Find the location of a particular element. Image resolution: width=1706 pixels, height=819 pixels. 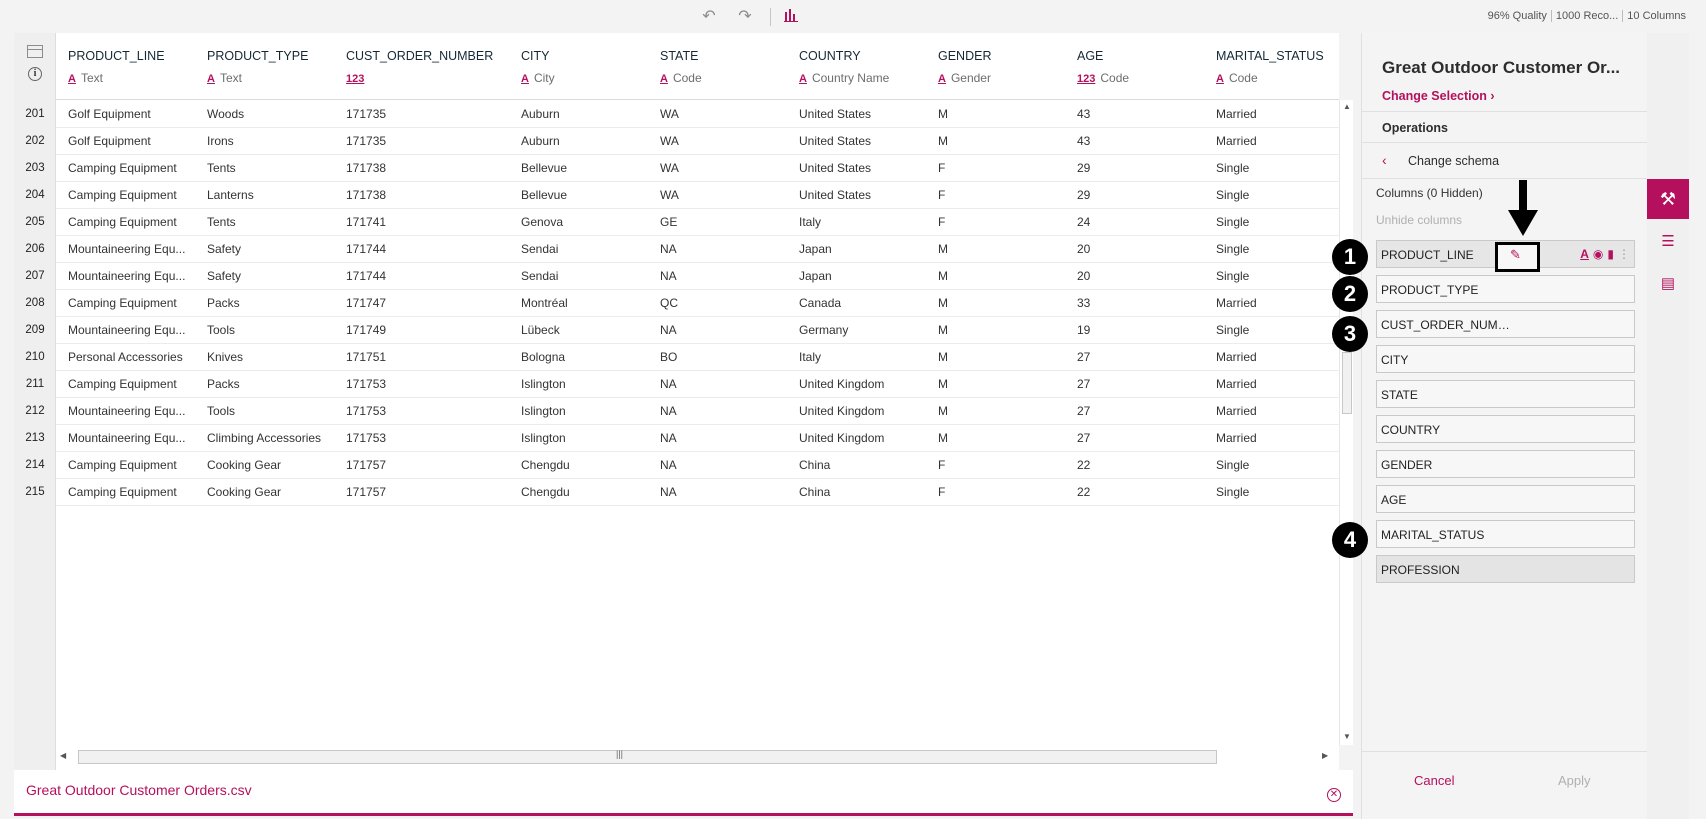

table-cell: Tools is located at coordinates (268, 330).